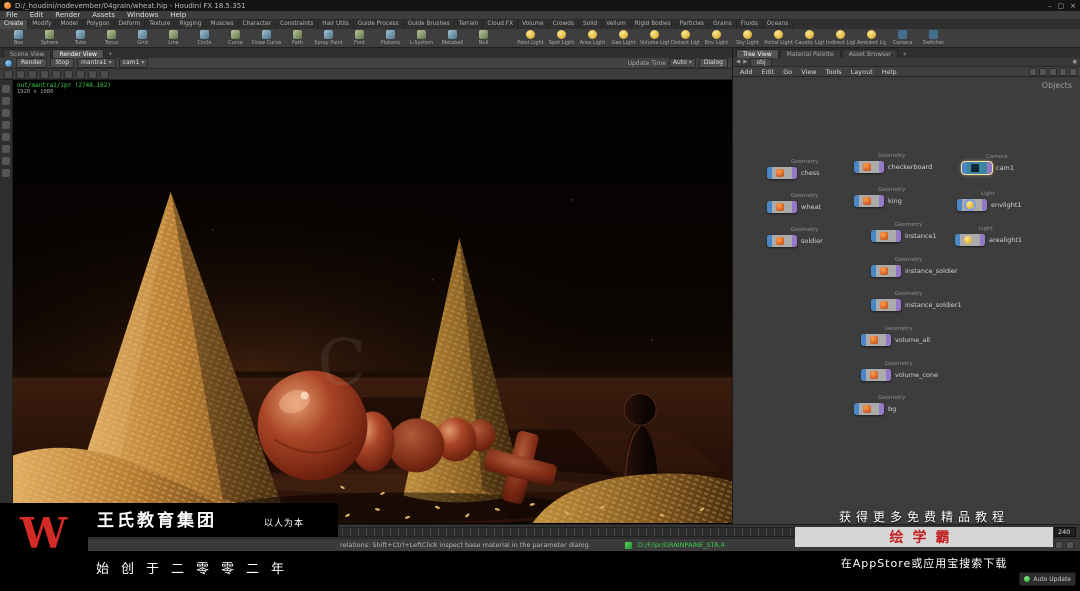  Describe the element at coordinates (787, 72) in the screenshot. I see `net-menu-go: Go` at that location.